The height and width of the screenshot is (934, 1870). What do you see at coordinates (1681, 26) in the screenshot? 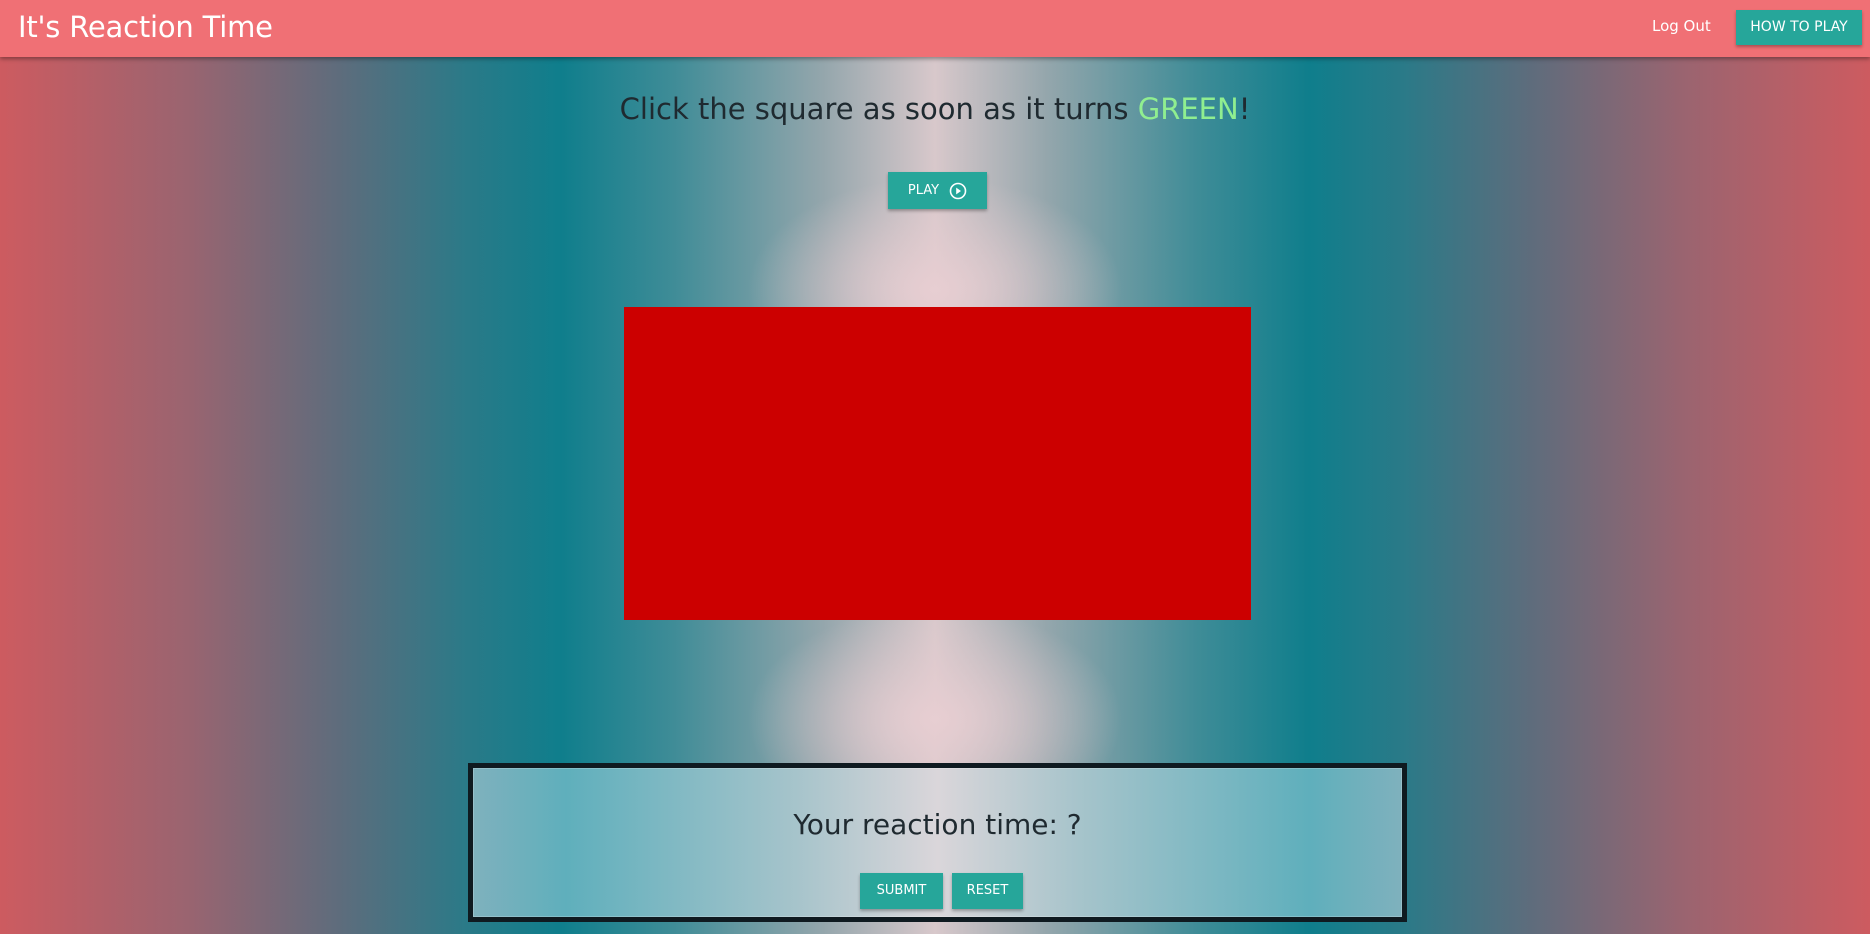
I see `logout-link: Log Out` at bounding box center [1681, 26].